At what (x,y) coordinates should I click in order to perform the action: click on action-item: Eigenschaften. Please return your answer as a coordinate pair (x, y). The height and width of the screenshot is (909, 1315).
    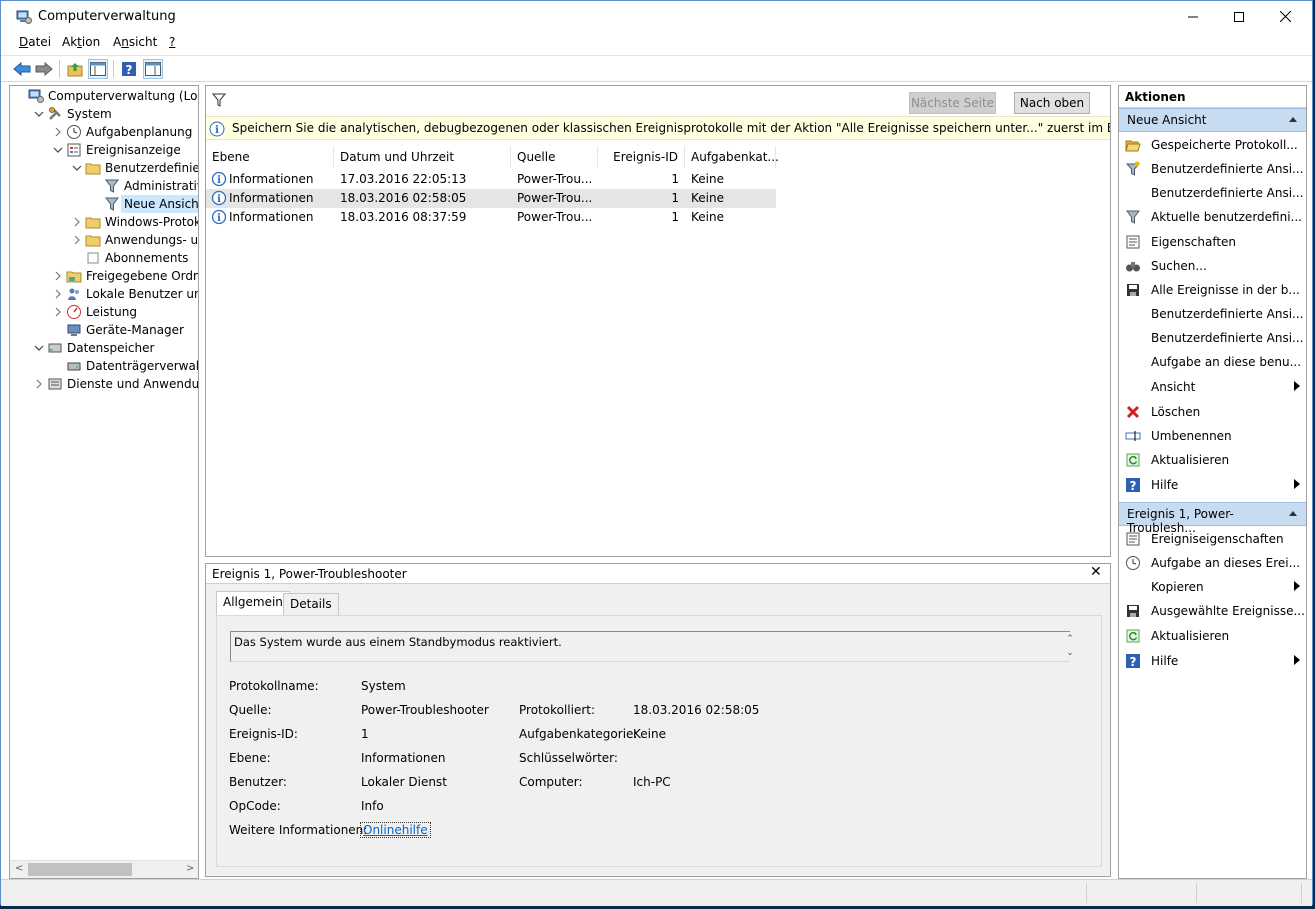
    Looking at the image, I should click on (1212, 242).